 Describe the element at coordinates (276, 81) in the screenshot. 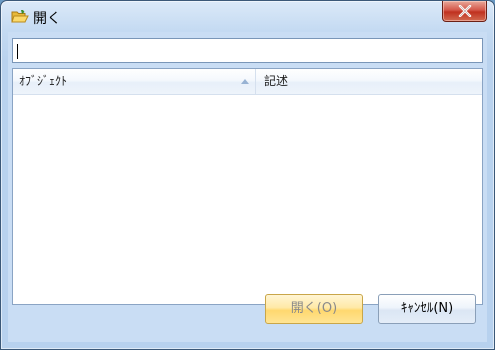

I see `column-header-description-label: 記述` at that location.